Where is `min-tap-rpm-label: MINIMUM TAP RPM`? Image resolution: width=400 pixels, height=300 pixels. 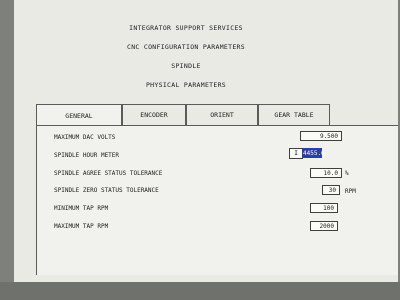
min-tap-rpm-label: MINIMUM TAP RPM is located at coordinates (81, 208).